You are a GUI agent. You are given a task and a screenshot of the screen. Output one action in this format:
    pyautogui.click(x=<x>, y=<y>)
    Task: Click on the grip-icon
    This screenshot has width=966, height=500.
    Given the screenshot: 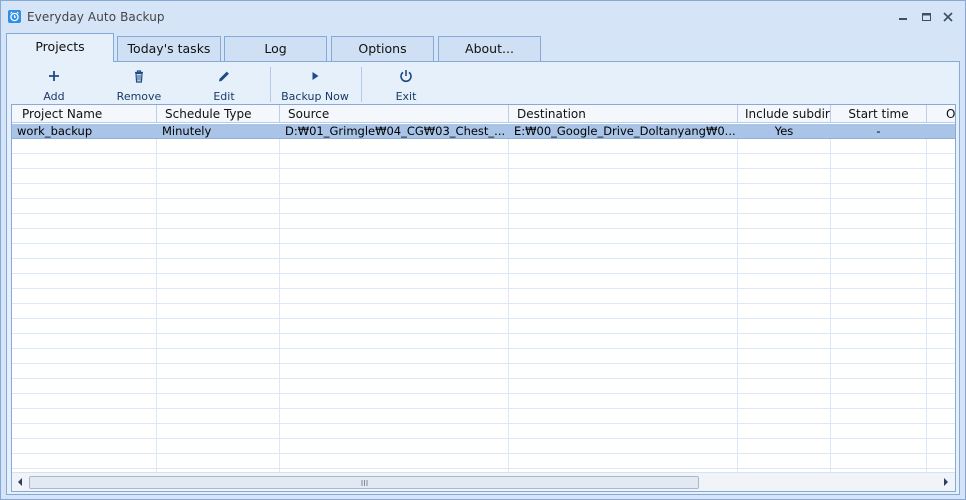 What is the action you would take?
    pyautogui.click(x=364, y=483)
    